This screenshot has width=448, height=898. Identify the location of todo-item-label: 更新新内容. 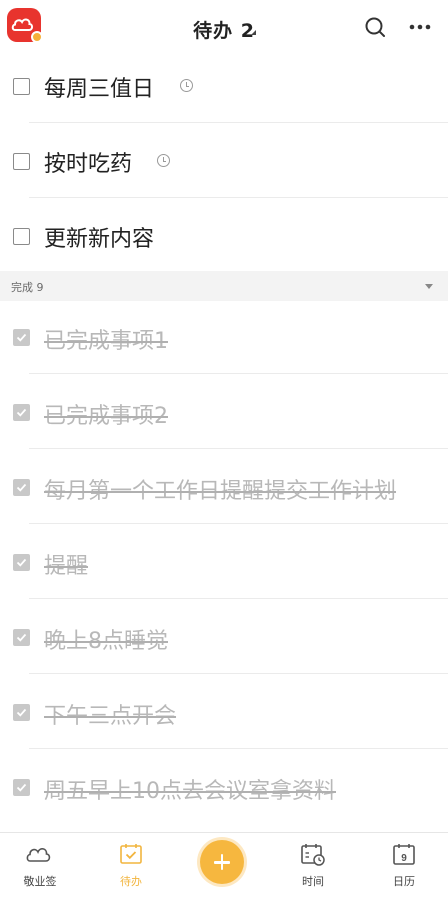
(99, 239).